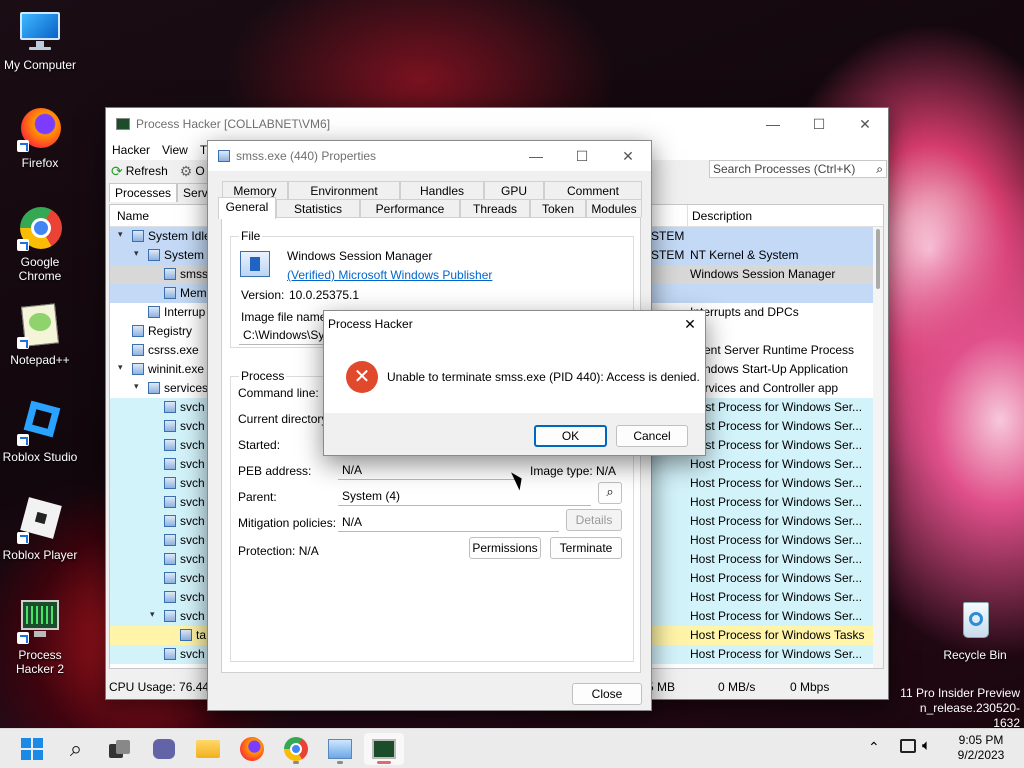 The width and height of the screenshot is (1024, 768). Describe the element at coordinates (593, 190) in the screenshot. I see `tab-comment: Comment` at that location.